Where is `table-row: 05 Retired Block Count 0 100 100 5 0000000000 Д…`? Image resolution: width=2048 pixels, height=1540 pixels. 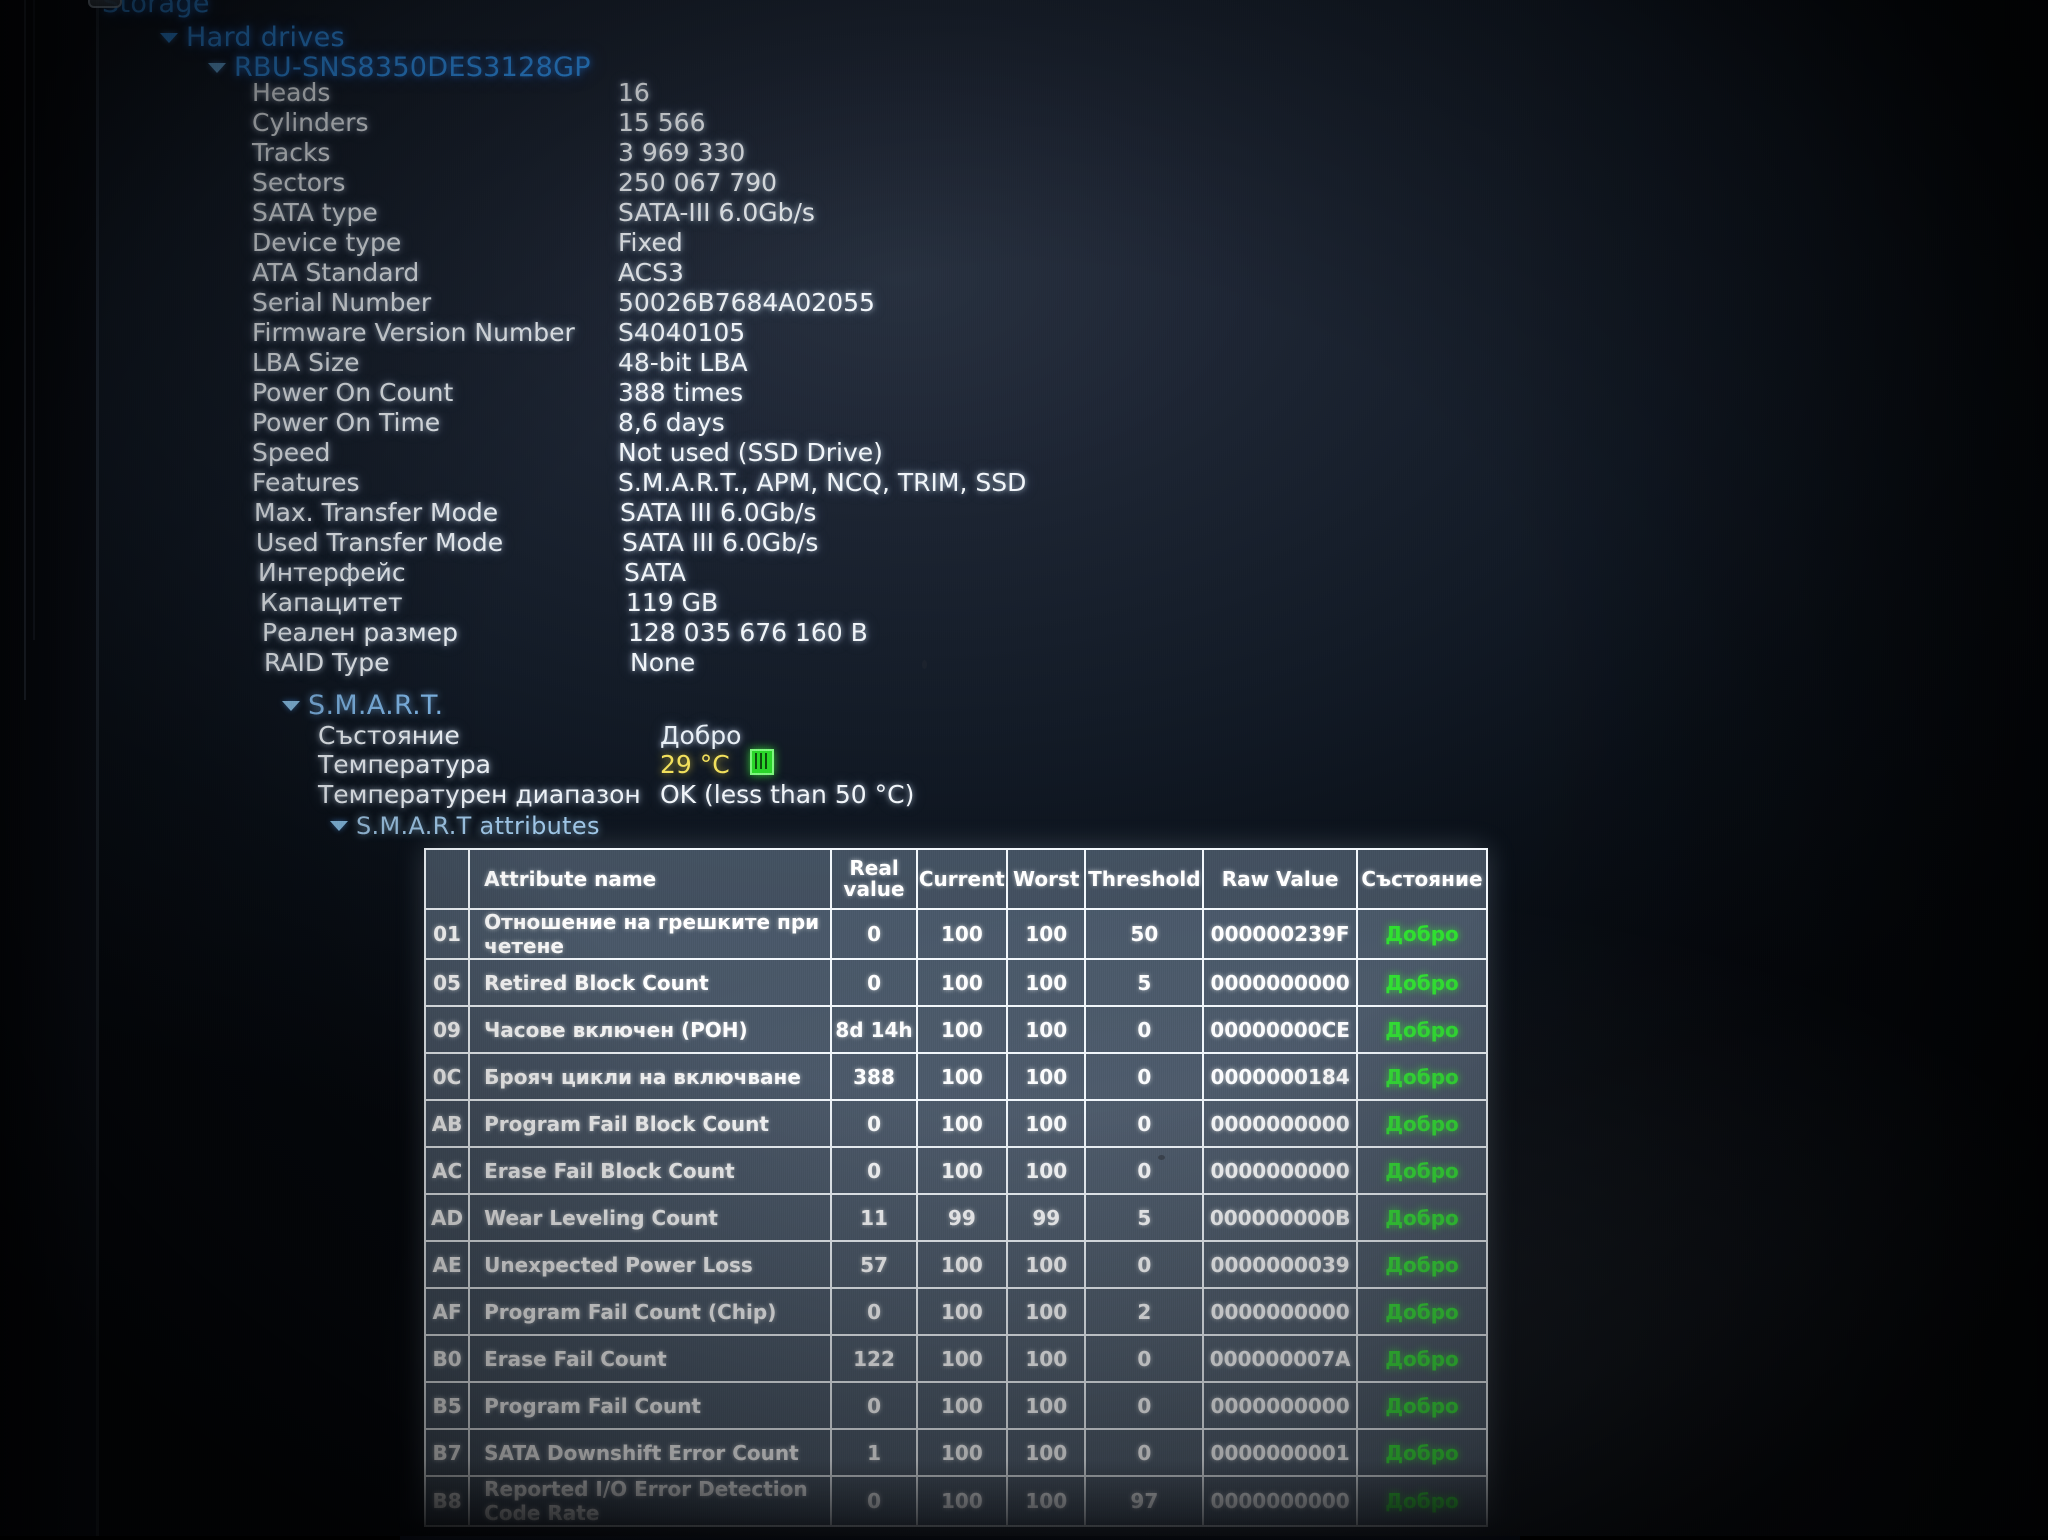 table-row: 05 Retired Block Count 0 100 100 5 0000000000 Д… is located at coordinates (956, 982).